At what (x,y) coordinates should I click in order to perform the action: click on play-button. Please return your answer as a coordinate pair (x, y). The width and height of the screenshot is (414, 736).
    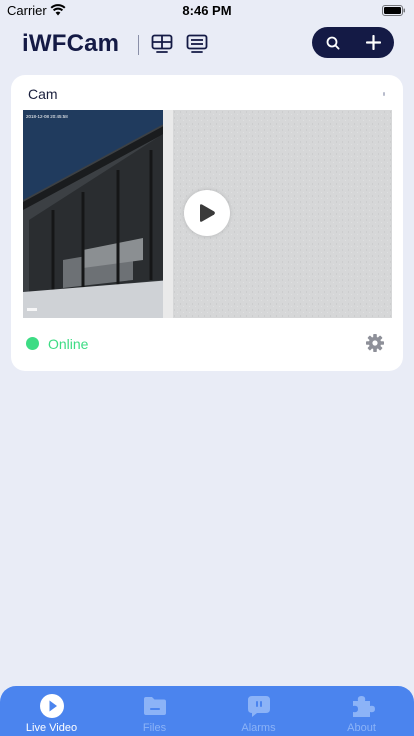
    Looking at the image, I should click on (207, 213).